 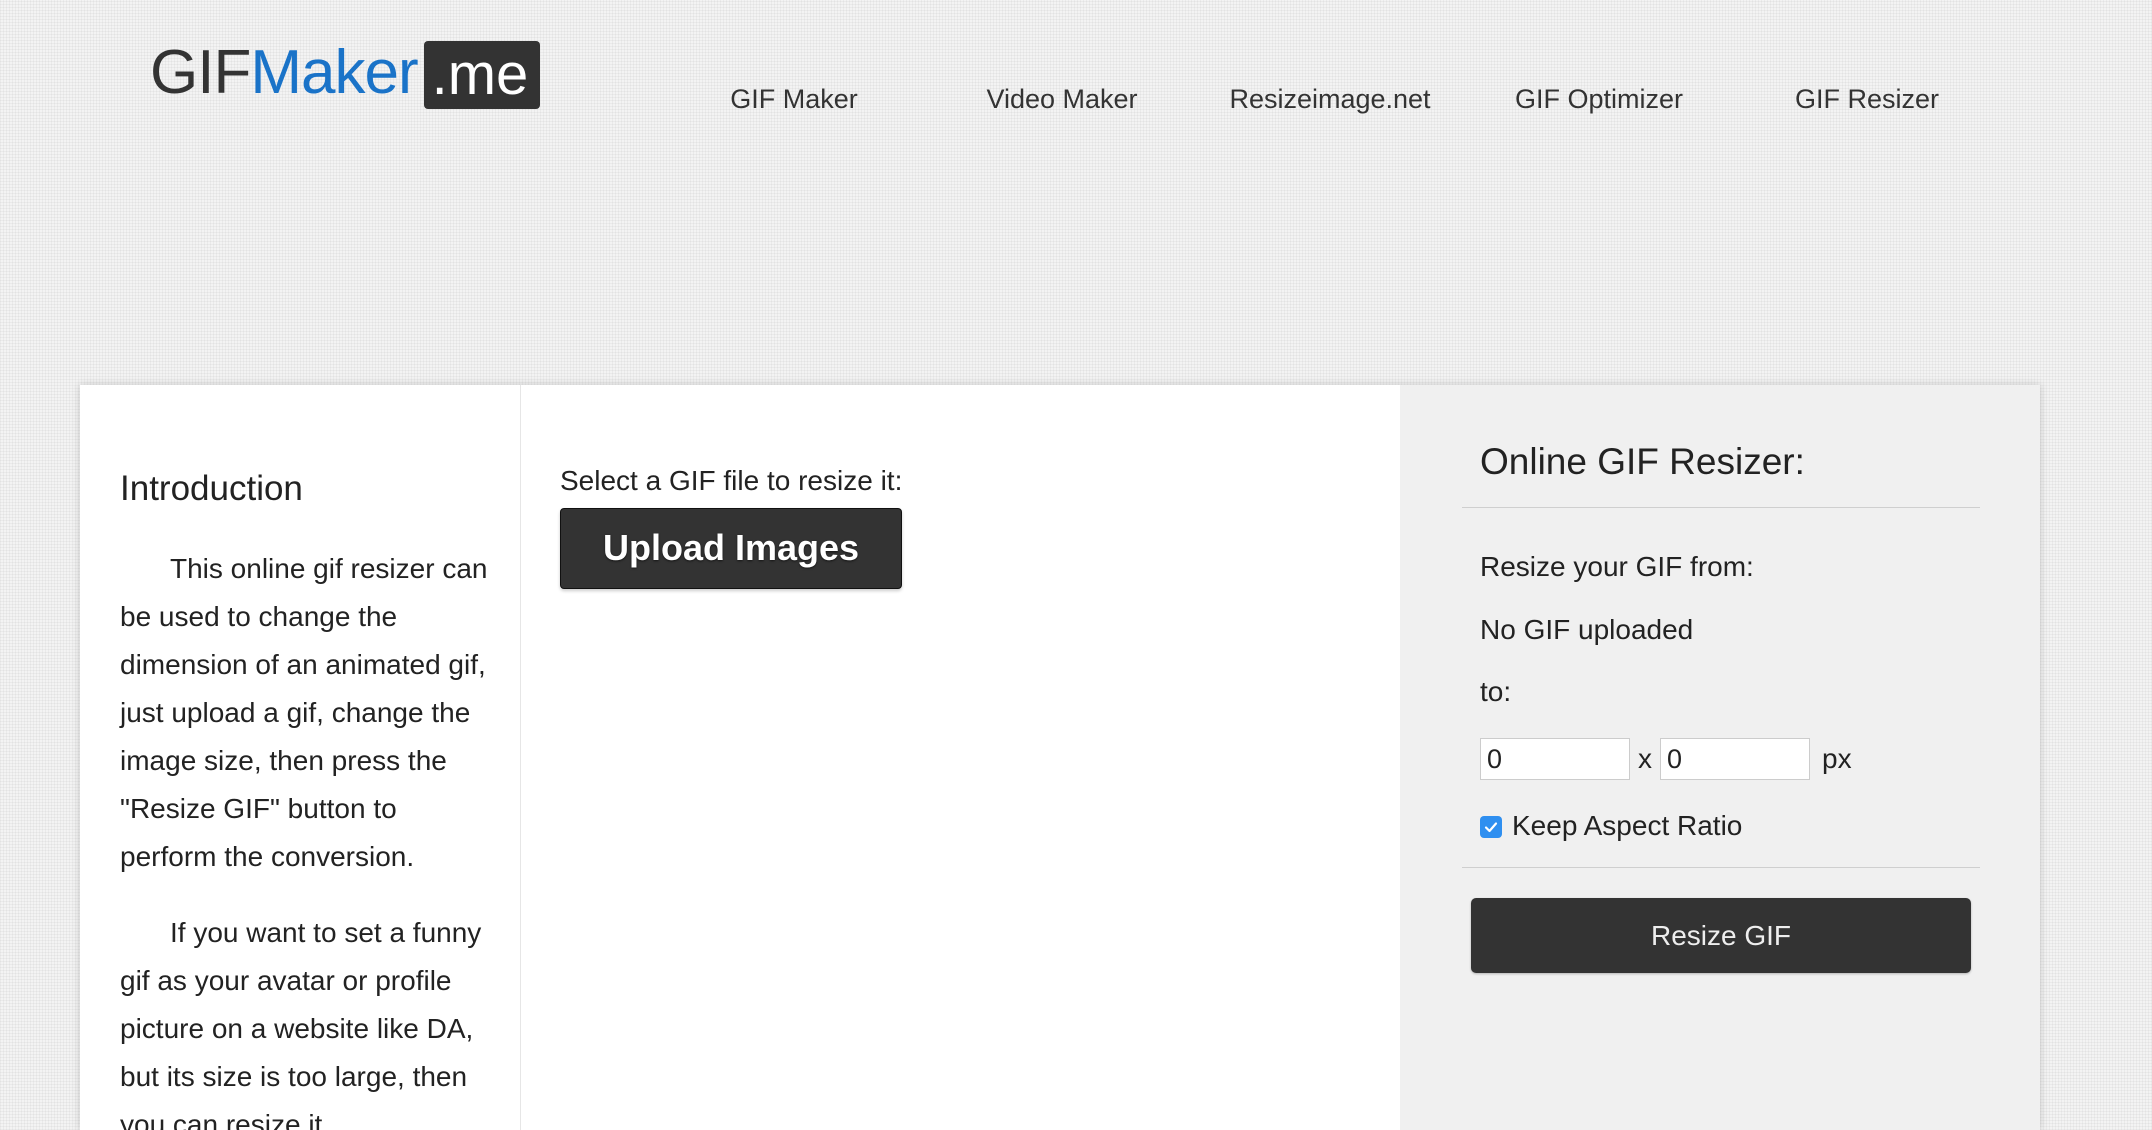 I want to click on dimension-separator: x, so click(x=1645, y=758).